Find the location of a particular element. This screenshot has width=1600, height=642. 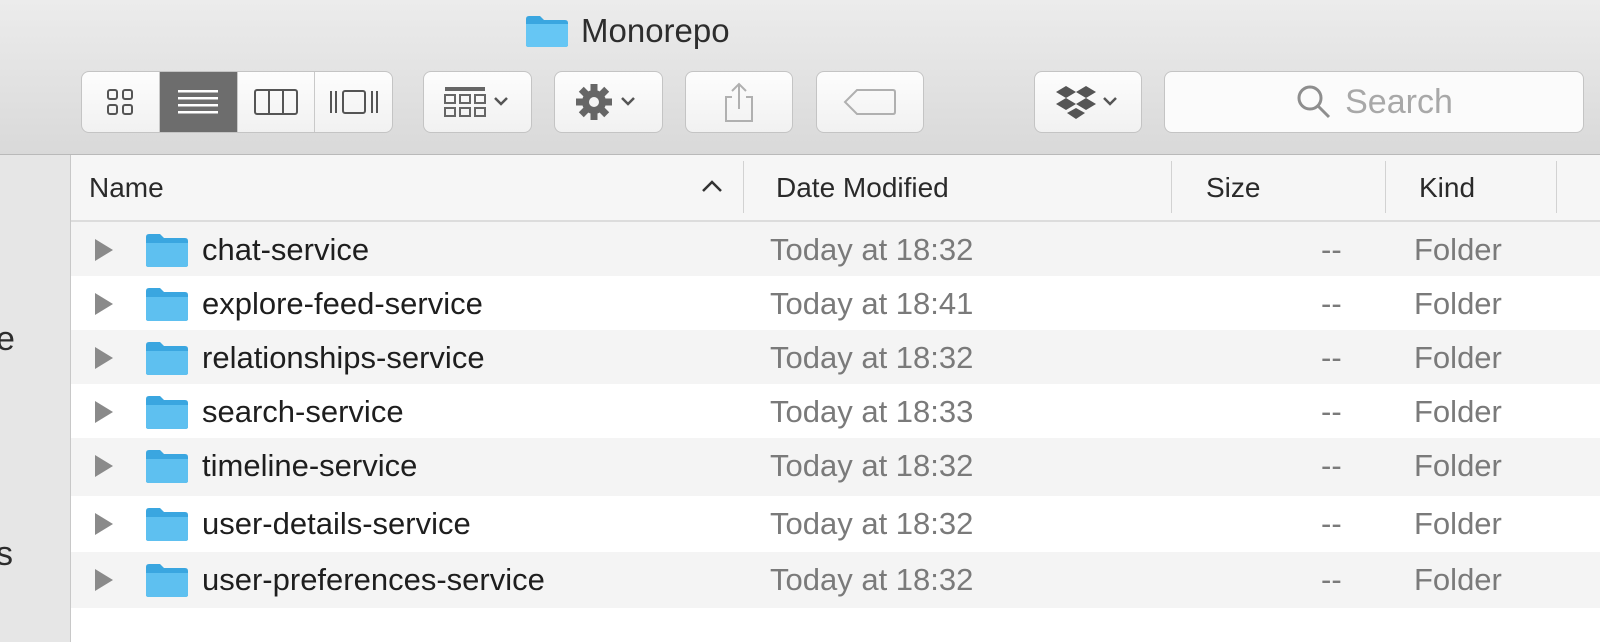

list-view-icon is located at coordinates (198, 102).